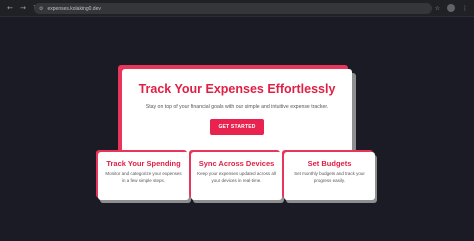  Describe the element at coordinates (437, 8) in the screenshot. I see `star-icon: ☆` at that location.